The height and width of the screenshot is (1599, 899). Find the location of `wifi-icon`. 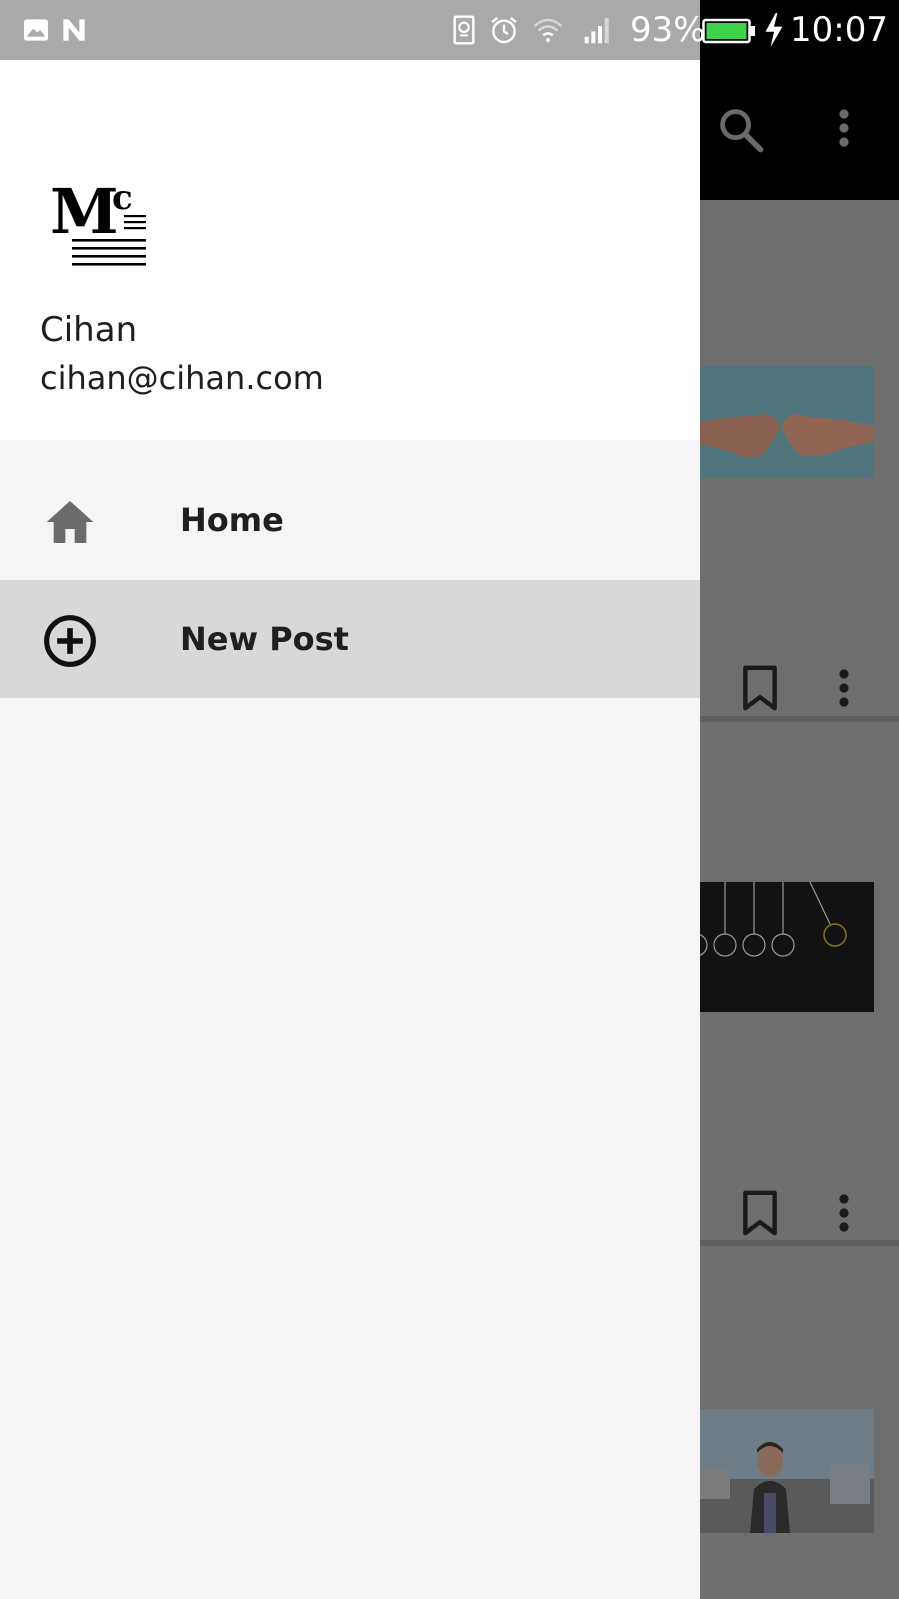

wifi-icon is located at coordinates (548, 30).